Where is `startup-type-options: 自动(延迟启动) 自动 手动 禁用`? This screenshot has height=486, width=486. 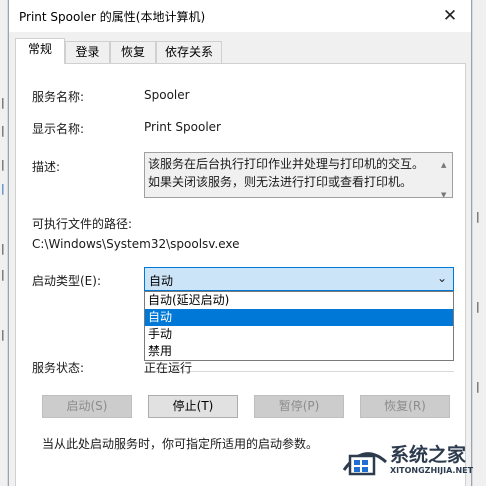
startup-type-options: 自动(延迟启动) 自动 手动 禁用 is located at coordinates (299, 326).